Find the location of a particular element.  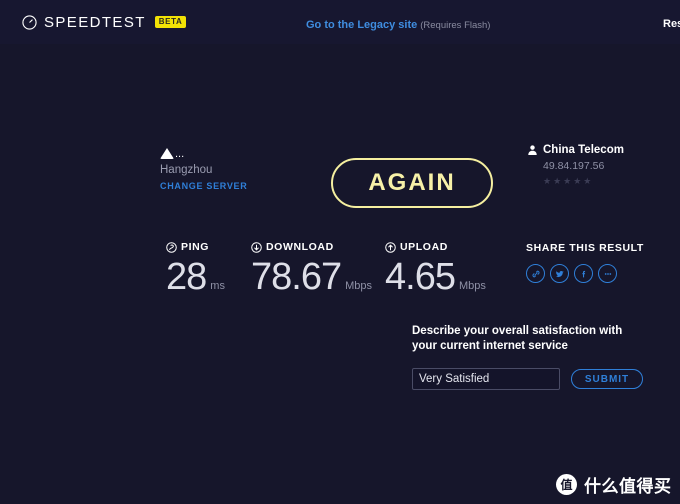

isp-name-row: China Telecom is located at coordinates (575, 150).